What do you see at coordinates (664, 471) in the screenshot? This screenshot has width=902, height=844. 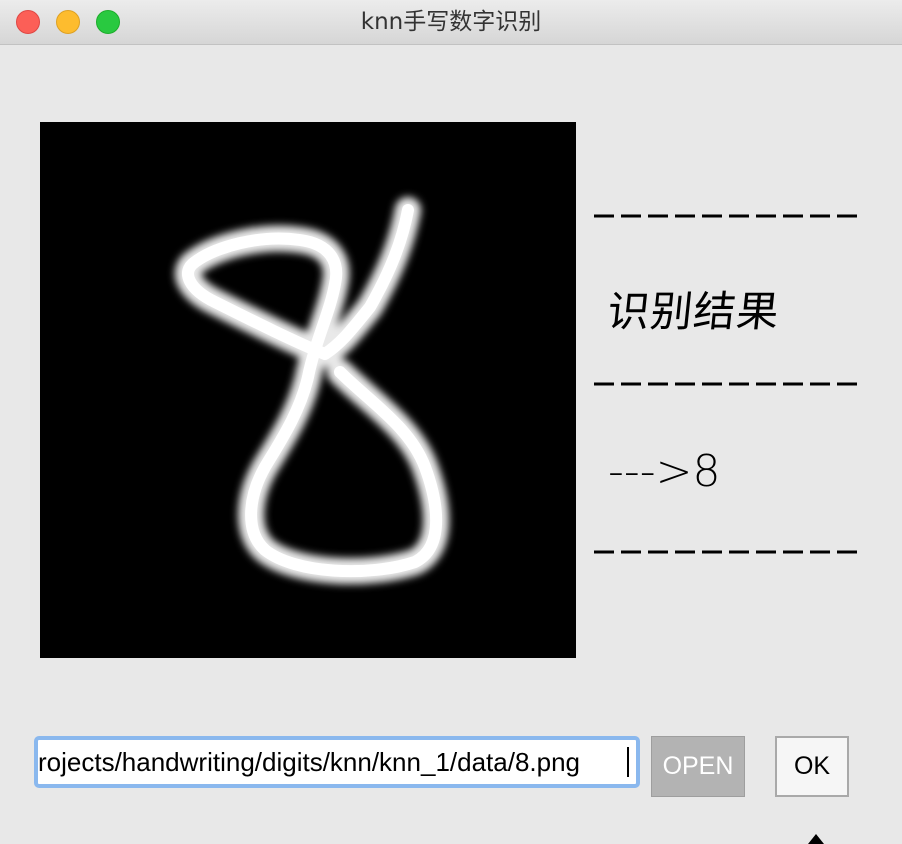 I see `result-value: --->8` at bounding box center [664, 471].